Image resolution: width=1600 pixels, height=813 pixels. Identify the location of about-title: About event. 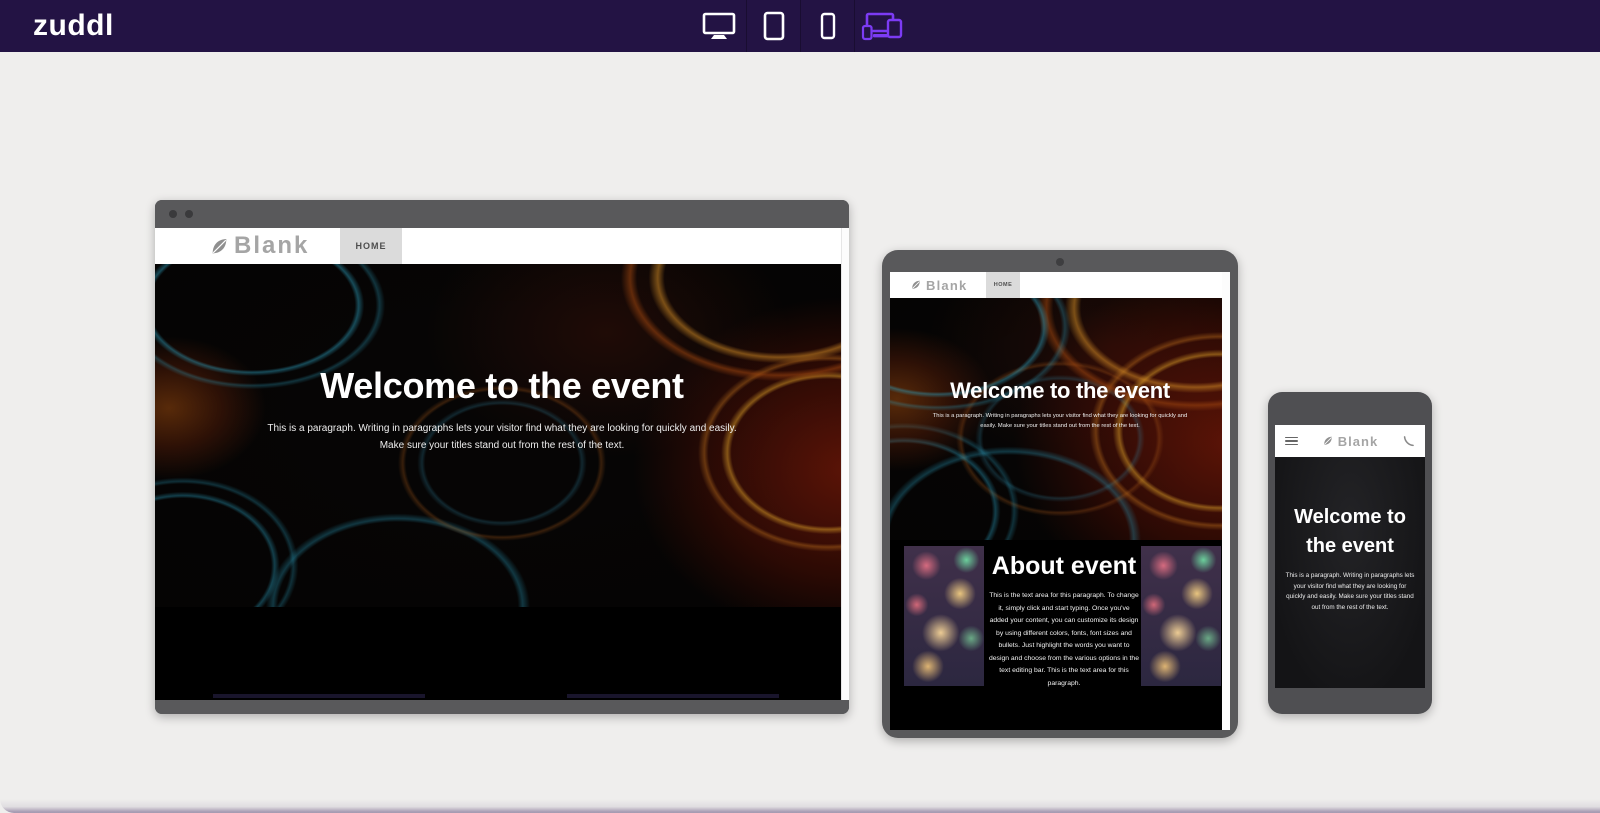
(1064, 566).